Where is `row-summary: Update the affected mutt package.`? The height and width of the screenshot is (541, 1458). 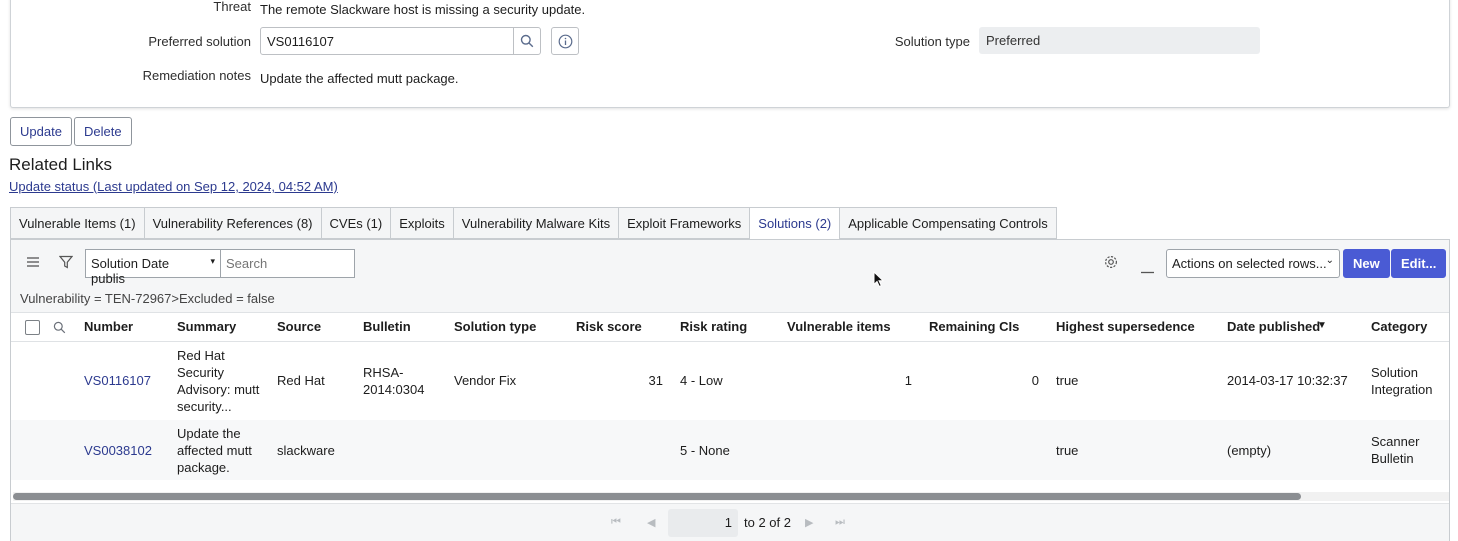 row-summary: Update the affected mutt package. is located at coordinates (214, 450).